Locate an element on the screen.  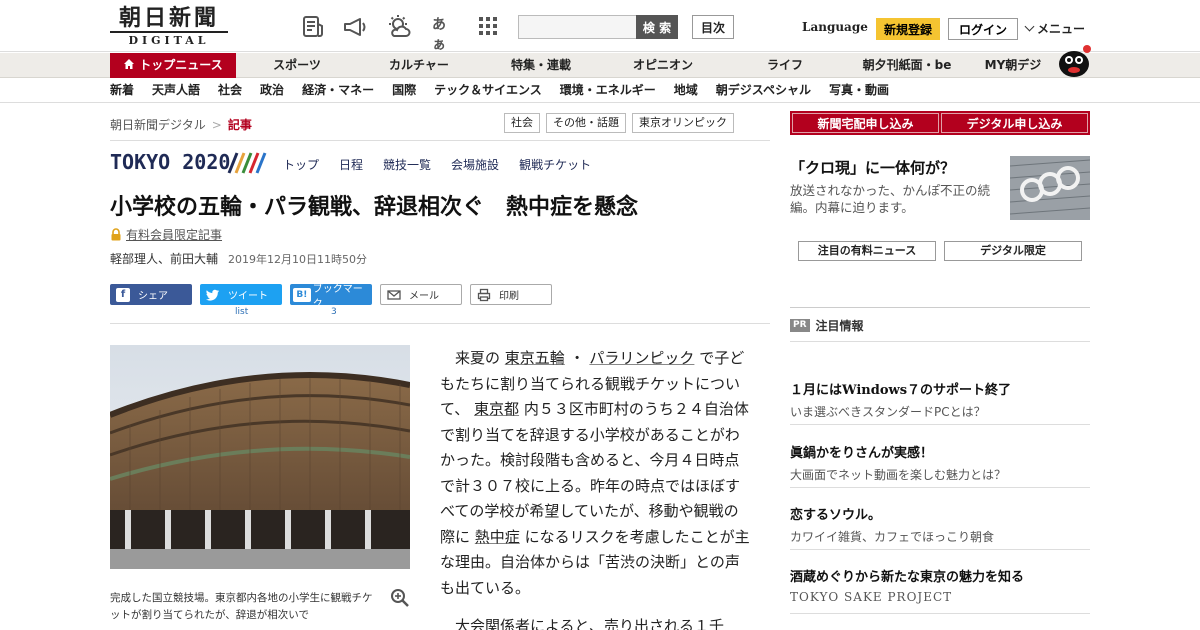
tokyo2020-link-top: トップ is located at coordinates (301, 164).